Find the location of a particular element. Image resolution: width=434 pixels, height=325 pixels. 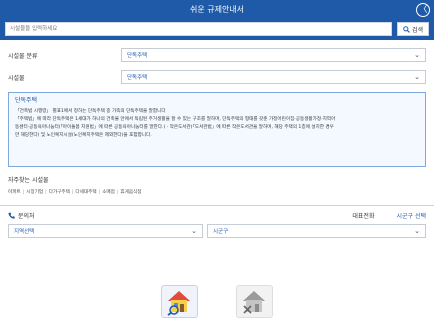

app-header: 쉬운 규제안내서 〈 is located at coordinates (217, 10).